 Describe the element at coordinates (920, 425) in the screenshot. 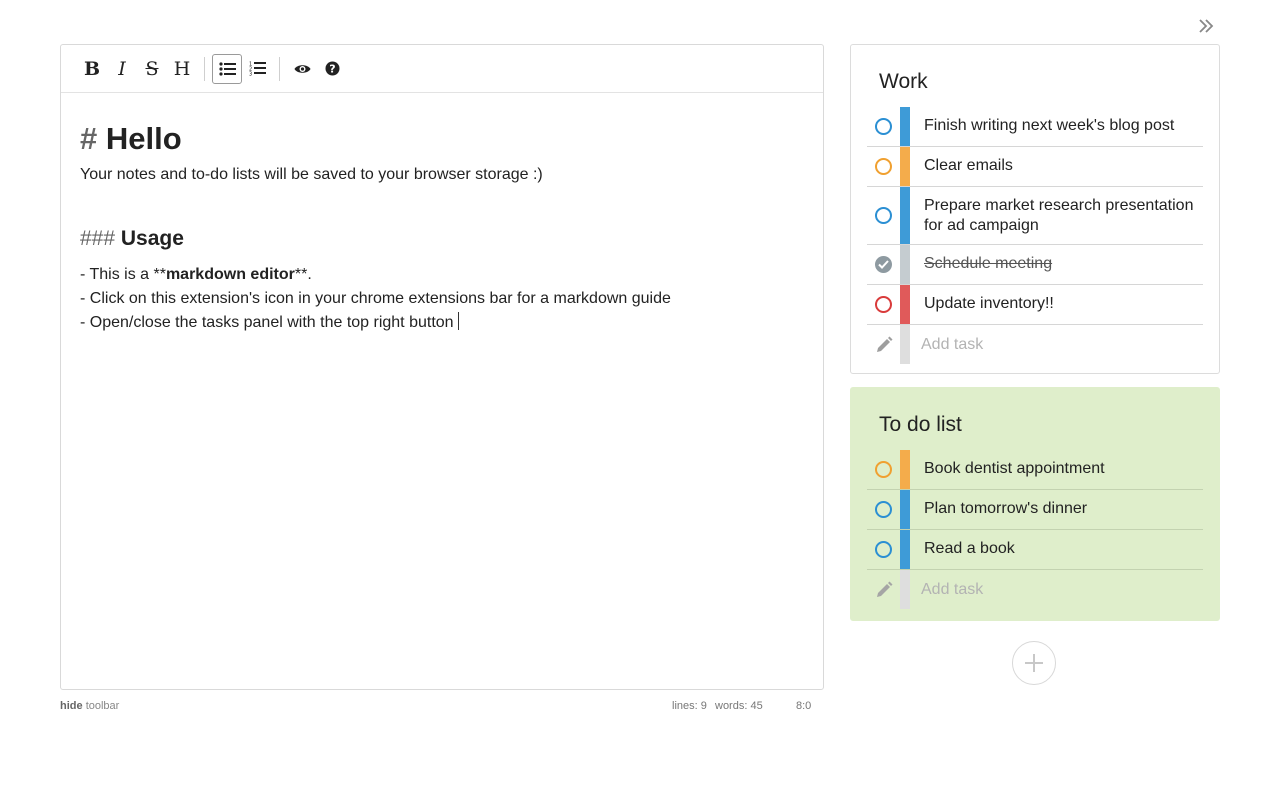

I see `list-title: To do list` at that location.